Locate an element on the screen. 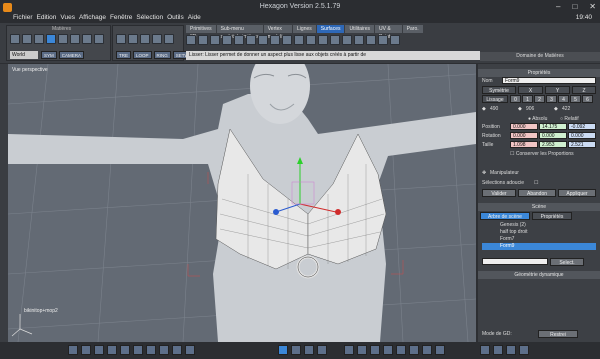 The image size is (600, 359). camera-button: CAMERA is located at coordinates (71, 55).